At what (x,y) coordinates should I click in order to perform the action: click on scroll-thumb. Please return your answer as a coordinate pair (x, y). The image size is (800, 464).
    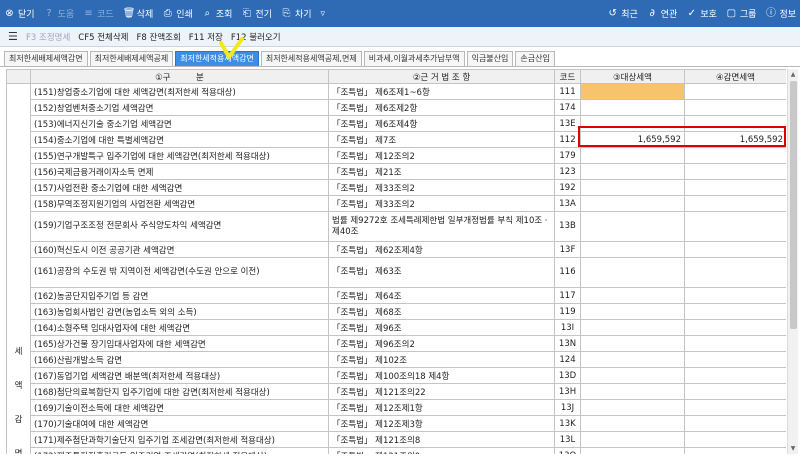
    Looking at the image, I should click on (793, 205).